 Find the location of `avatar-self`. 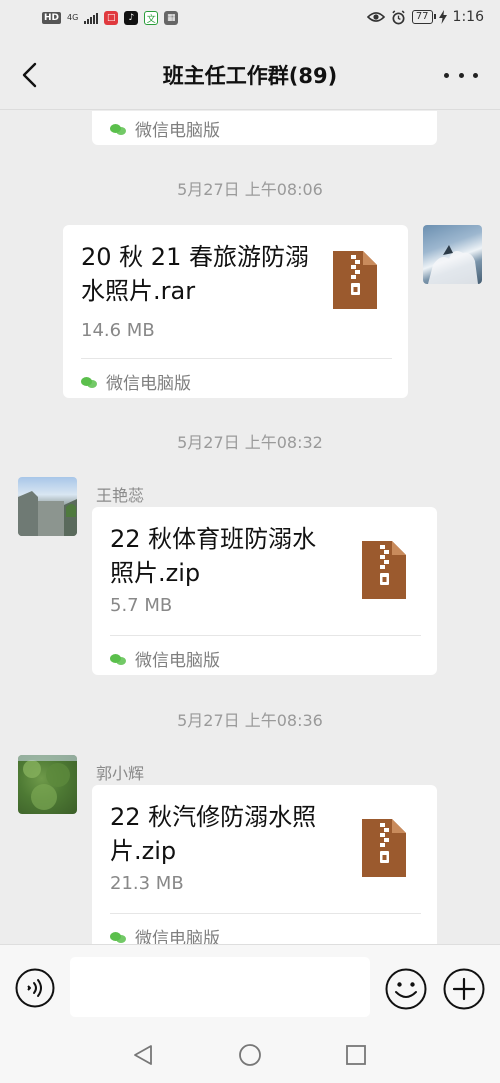

avatar-self is located at coordinates (452, 254).